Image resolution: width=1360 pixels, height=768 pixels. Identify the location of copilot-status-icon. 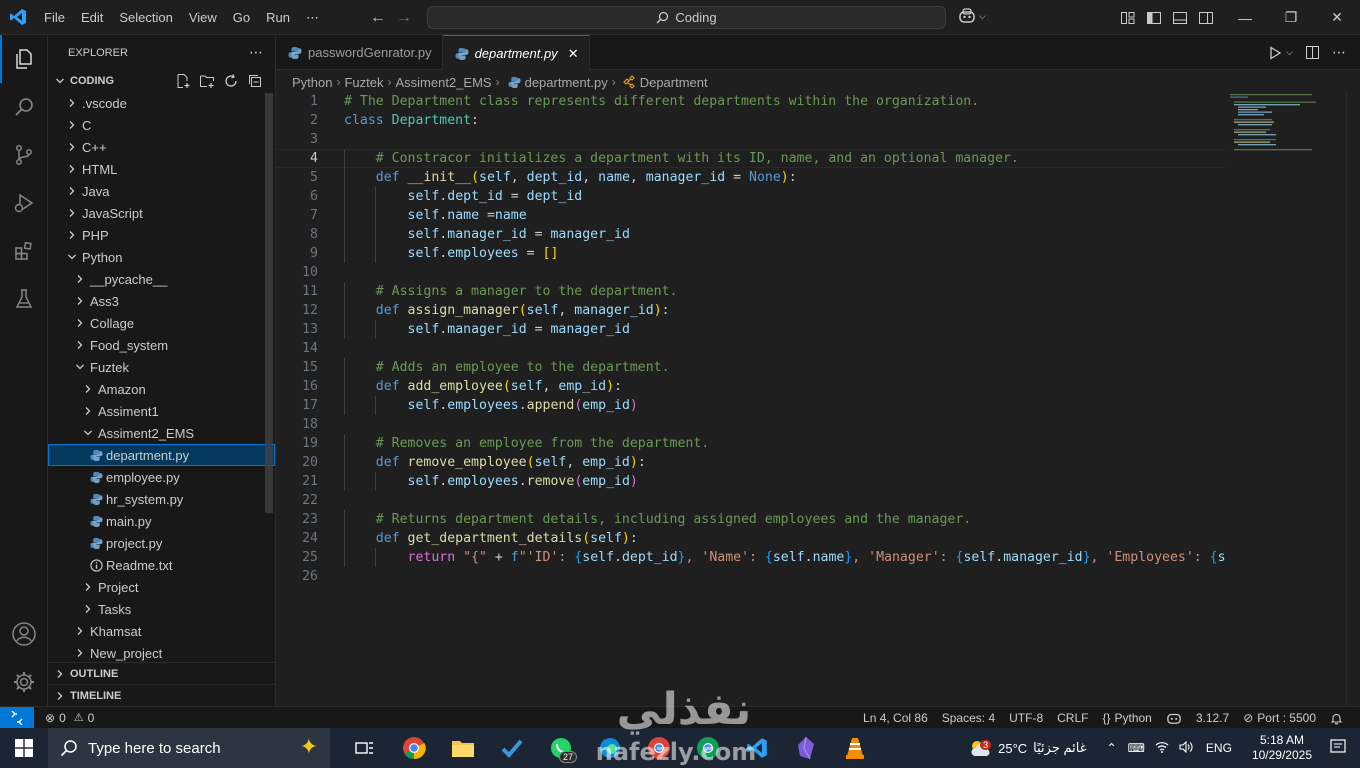
(1174, 718).